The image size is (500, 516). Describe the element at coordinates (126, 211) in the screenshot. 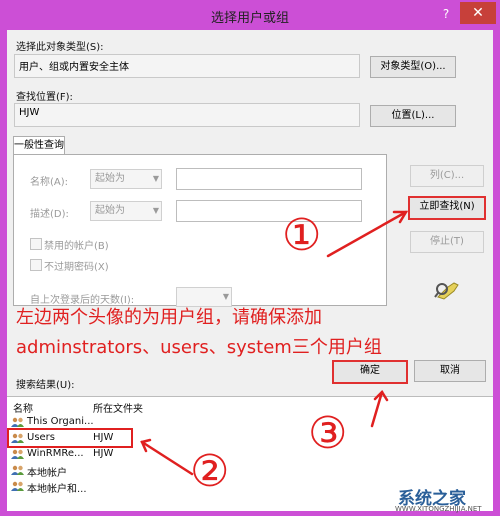

I see `description-mode-select: 起始为 ▼` at that location.